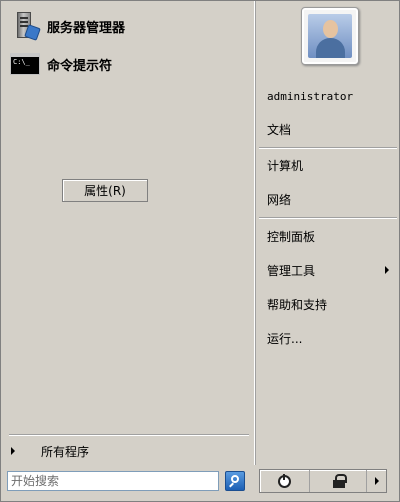 The height and width of the screenshot is (502, 400). Describe the element at coordinates (128, 26) in the screenshot. I see `pinned-item-server-manager: 服务器管理器` at that location.